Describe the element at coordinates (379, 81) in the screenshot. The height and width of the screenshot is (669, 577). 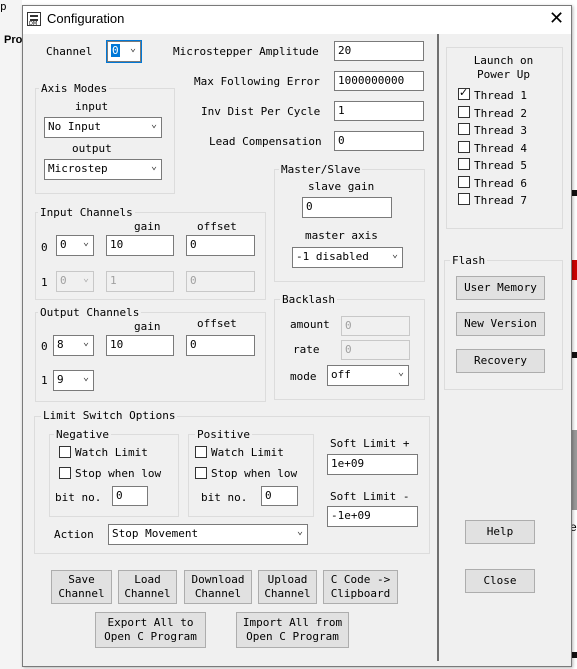
I see `max-following-error-input: 1000000000` at that location.